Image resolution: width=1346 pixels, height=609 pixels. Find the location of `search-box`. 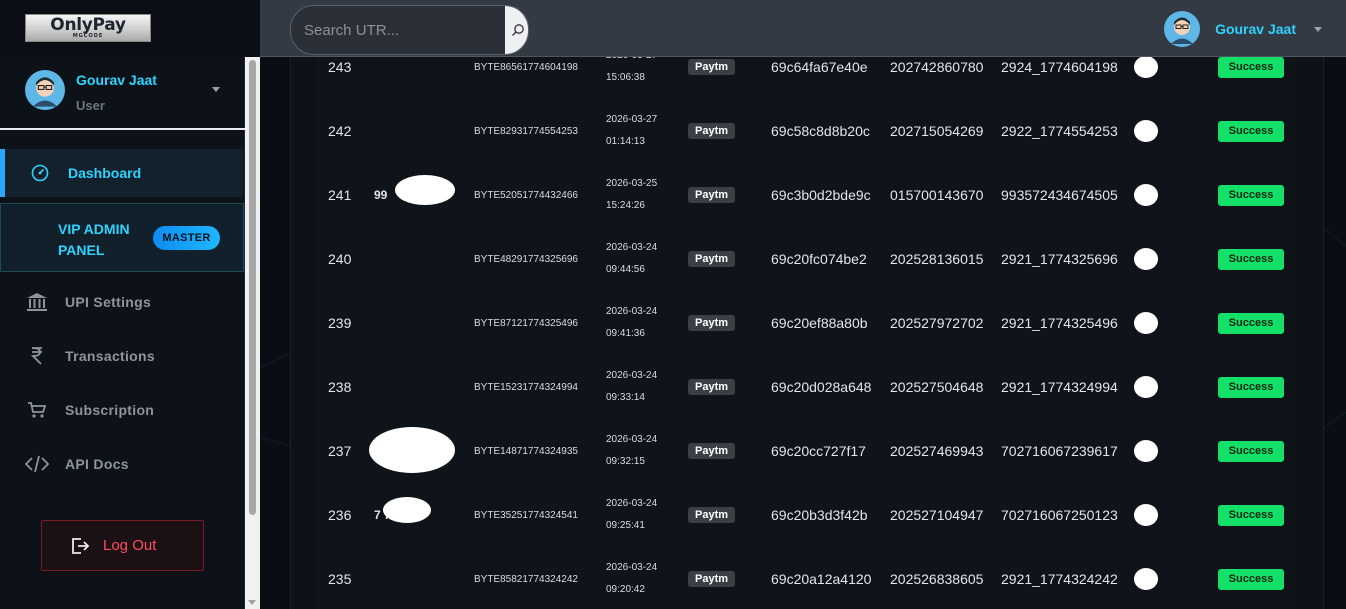

search-box is located at coordinates (409, 30).